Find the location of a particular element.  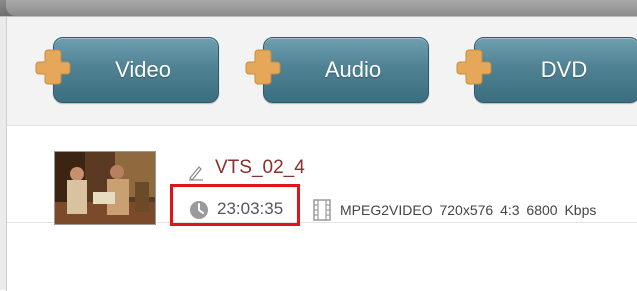

video-codec-info: MPEG2VIDEO 720x576 4:3 6800 Kbps is located at coordinates (468, 210).